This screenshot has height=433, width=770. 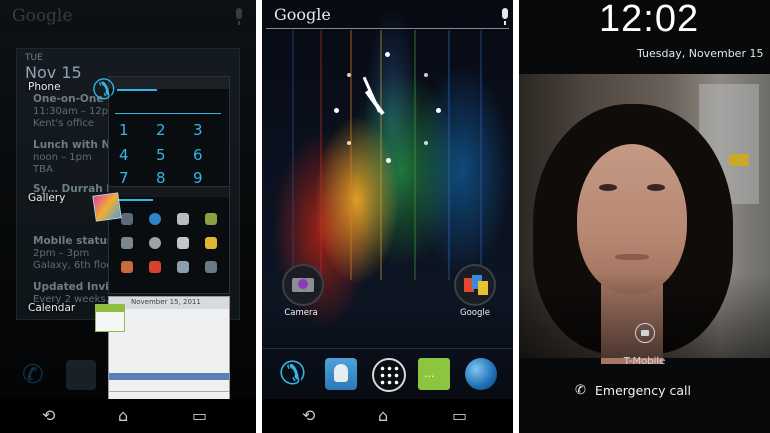 What do you see at coordinates (128, 17) in the screenshot?
I see `search-bar-dimmed: Google` at bounding box center [128, 17].